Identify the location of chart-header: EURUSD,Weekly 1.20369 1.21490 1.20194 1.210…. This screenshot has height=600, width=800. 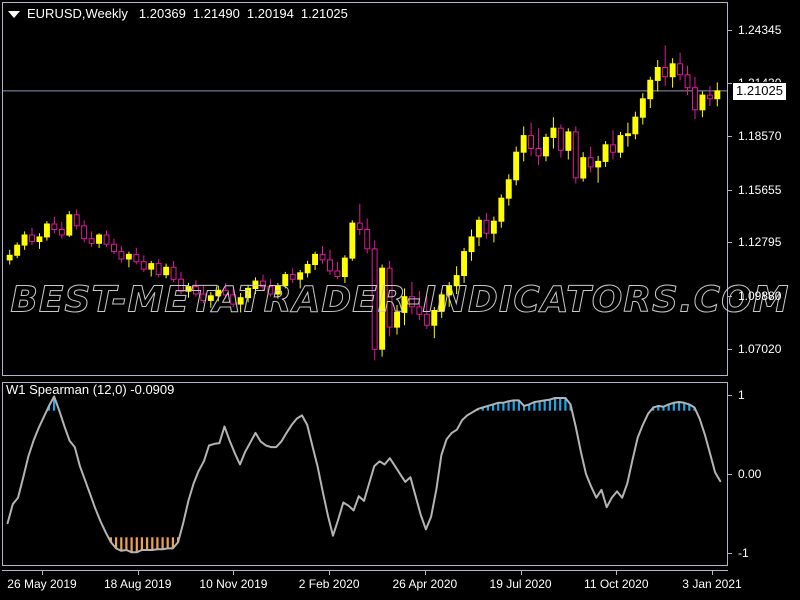
(178, 14).